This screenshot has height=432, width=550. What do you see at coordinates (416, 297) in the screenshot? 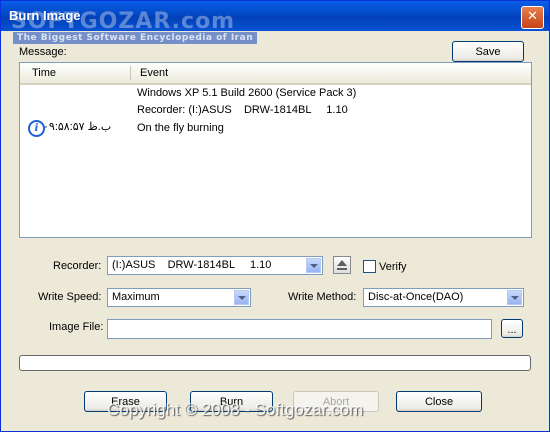
I see `write-method-value: Disc-at-Once(DAO)` at bounding box center [416, 297].